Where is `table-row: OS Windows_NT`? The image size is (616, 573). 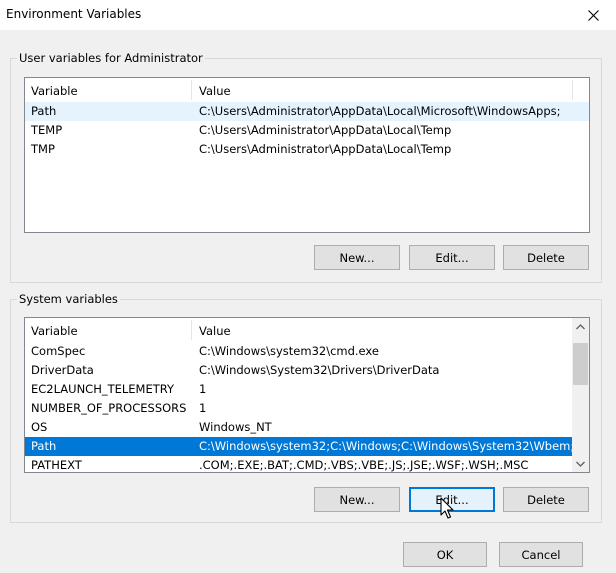
table-row: OS Windows_NT is located at coordinates (307, 427).